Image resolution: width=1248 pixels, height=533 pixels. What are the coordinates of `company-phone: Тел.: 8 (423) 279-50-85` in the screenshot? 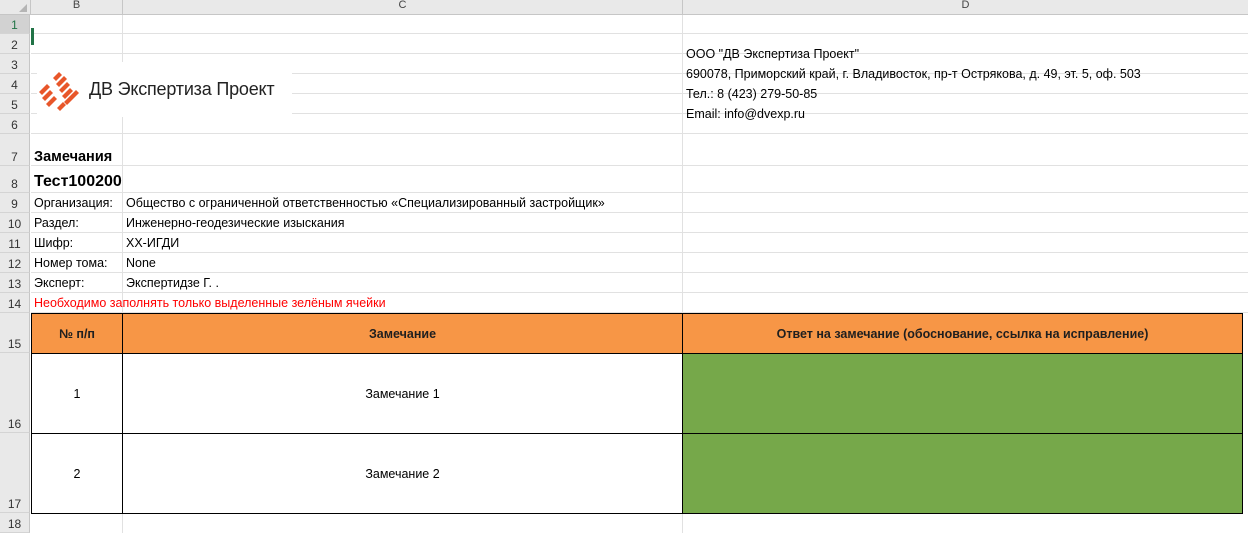 It's located at (750, 94).